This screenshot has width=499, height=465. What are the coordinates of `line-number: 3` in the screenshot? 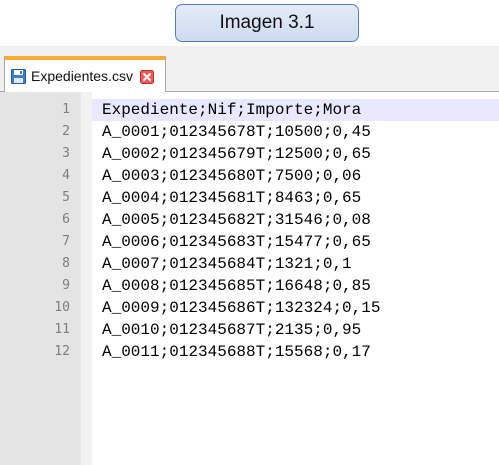 It's located at (66, 153).